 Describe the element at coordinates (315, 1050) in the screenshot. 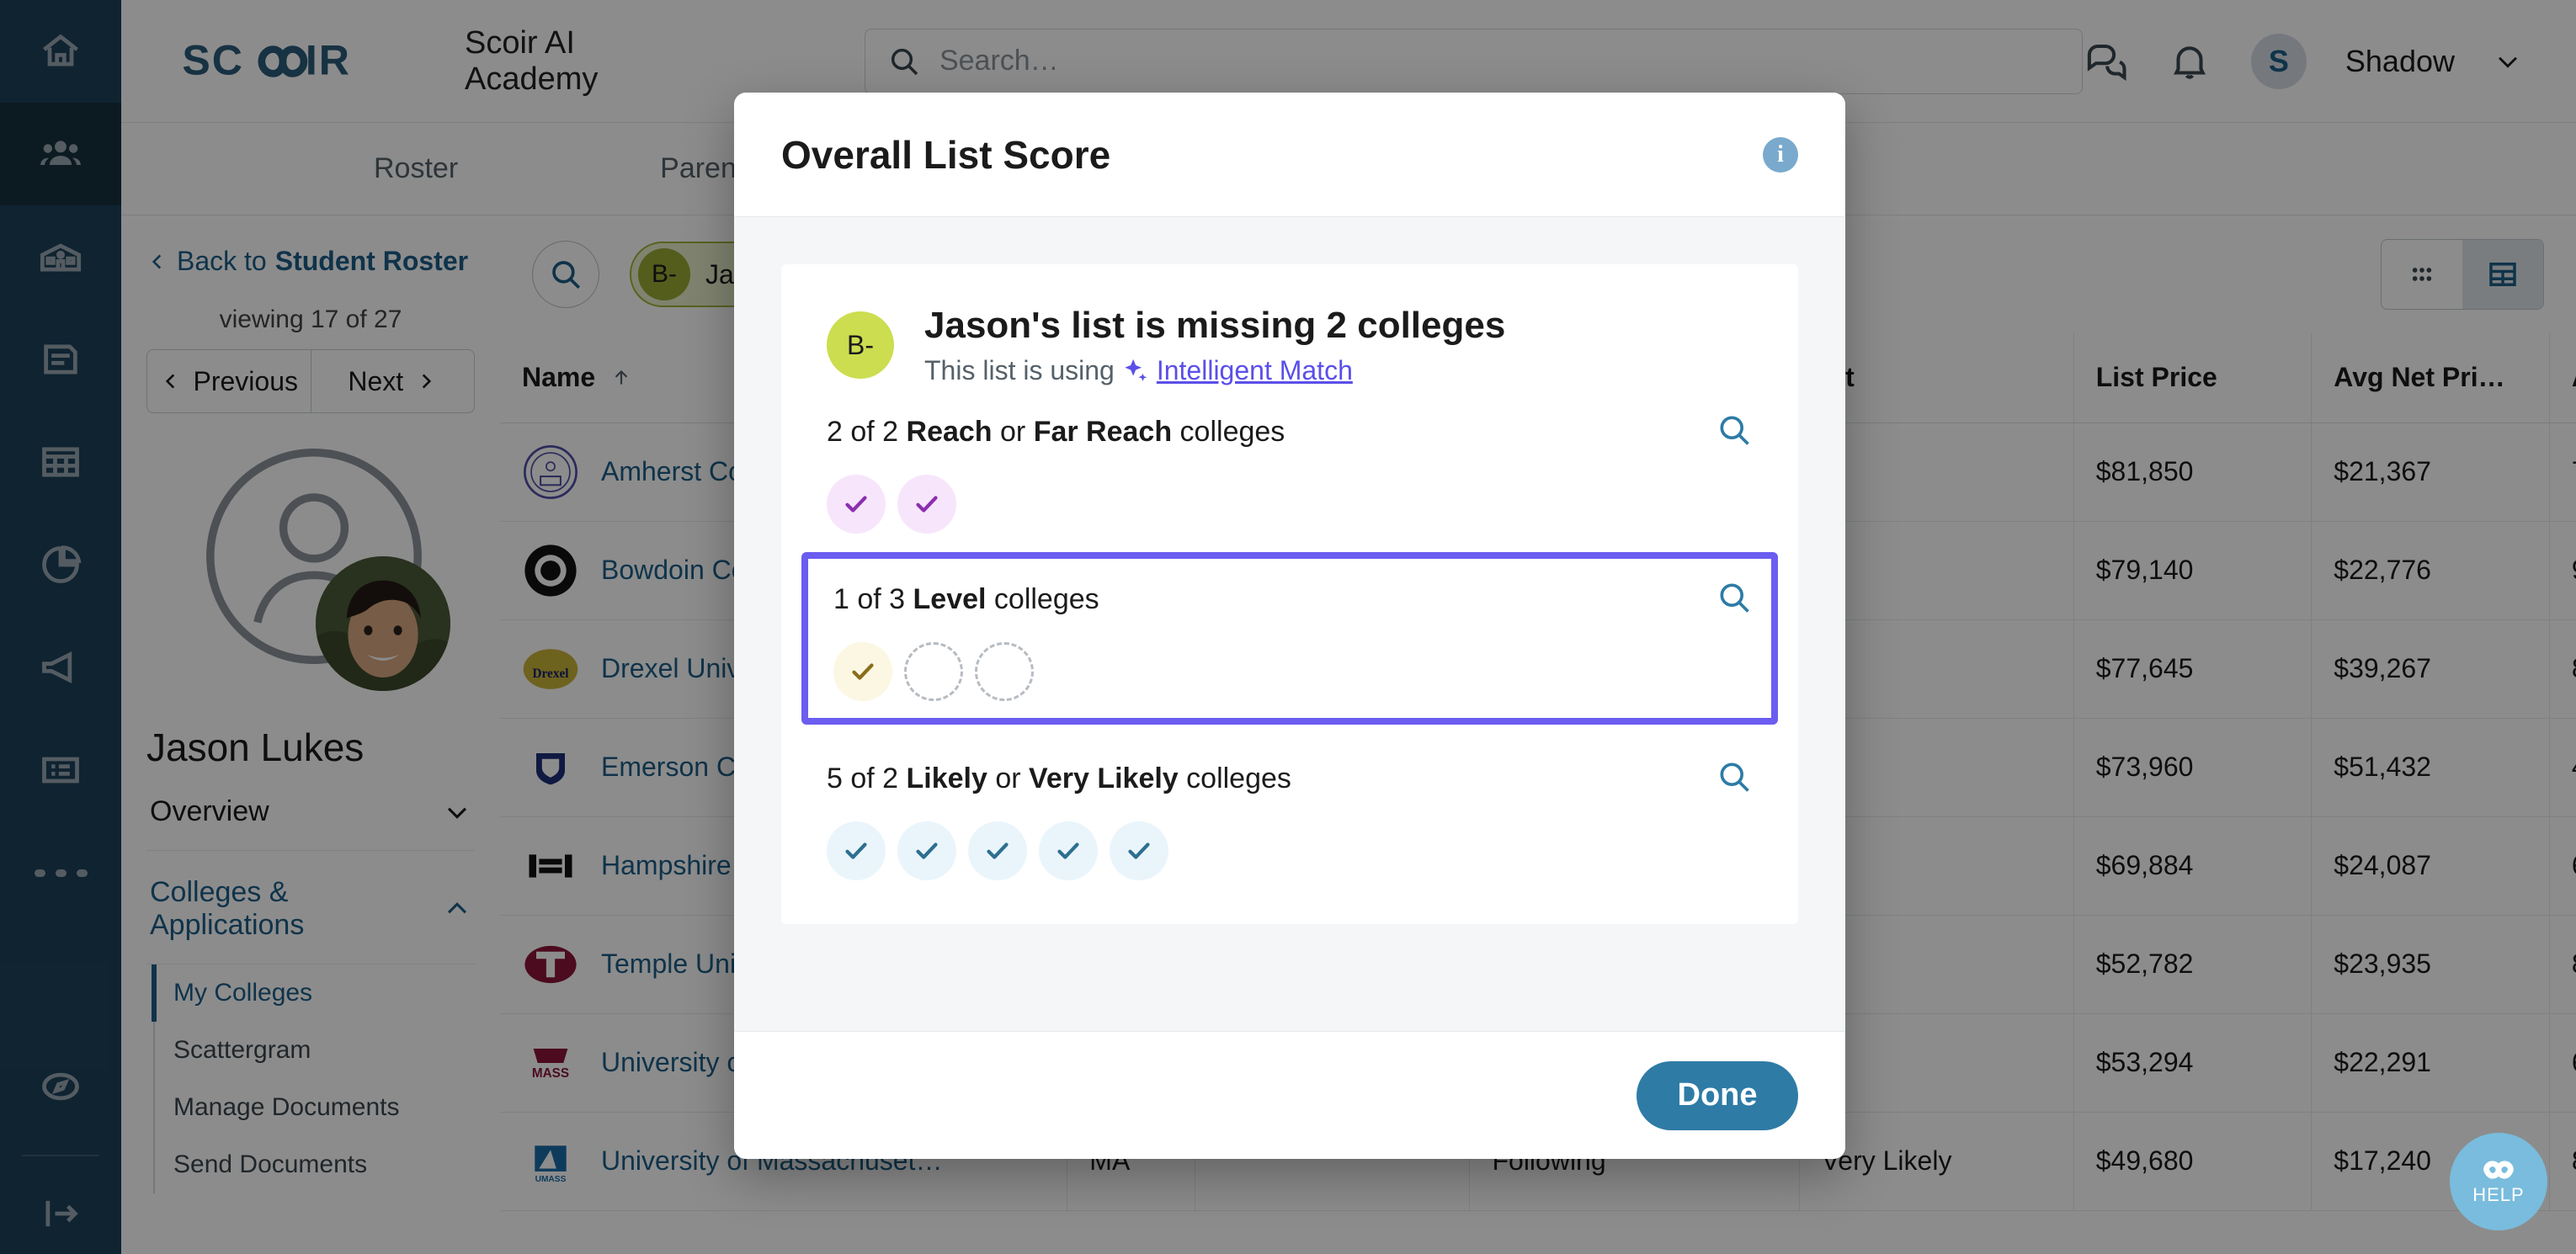

I see `sidebar-item-scattergram: Scattergram` at that location.